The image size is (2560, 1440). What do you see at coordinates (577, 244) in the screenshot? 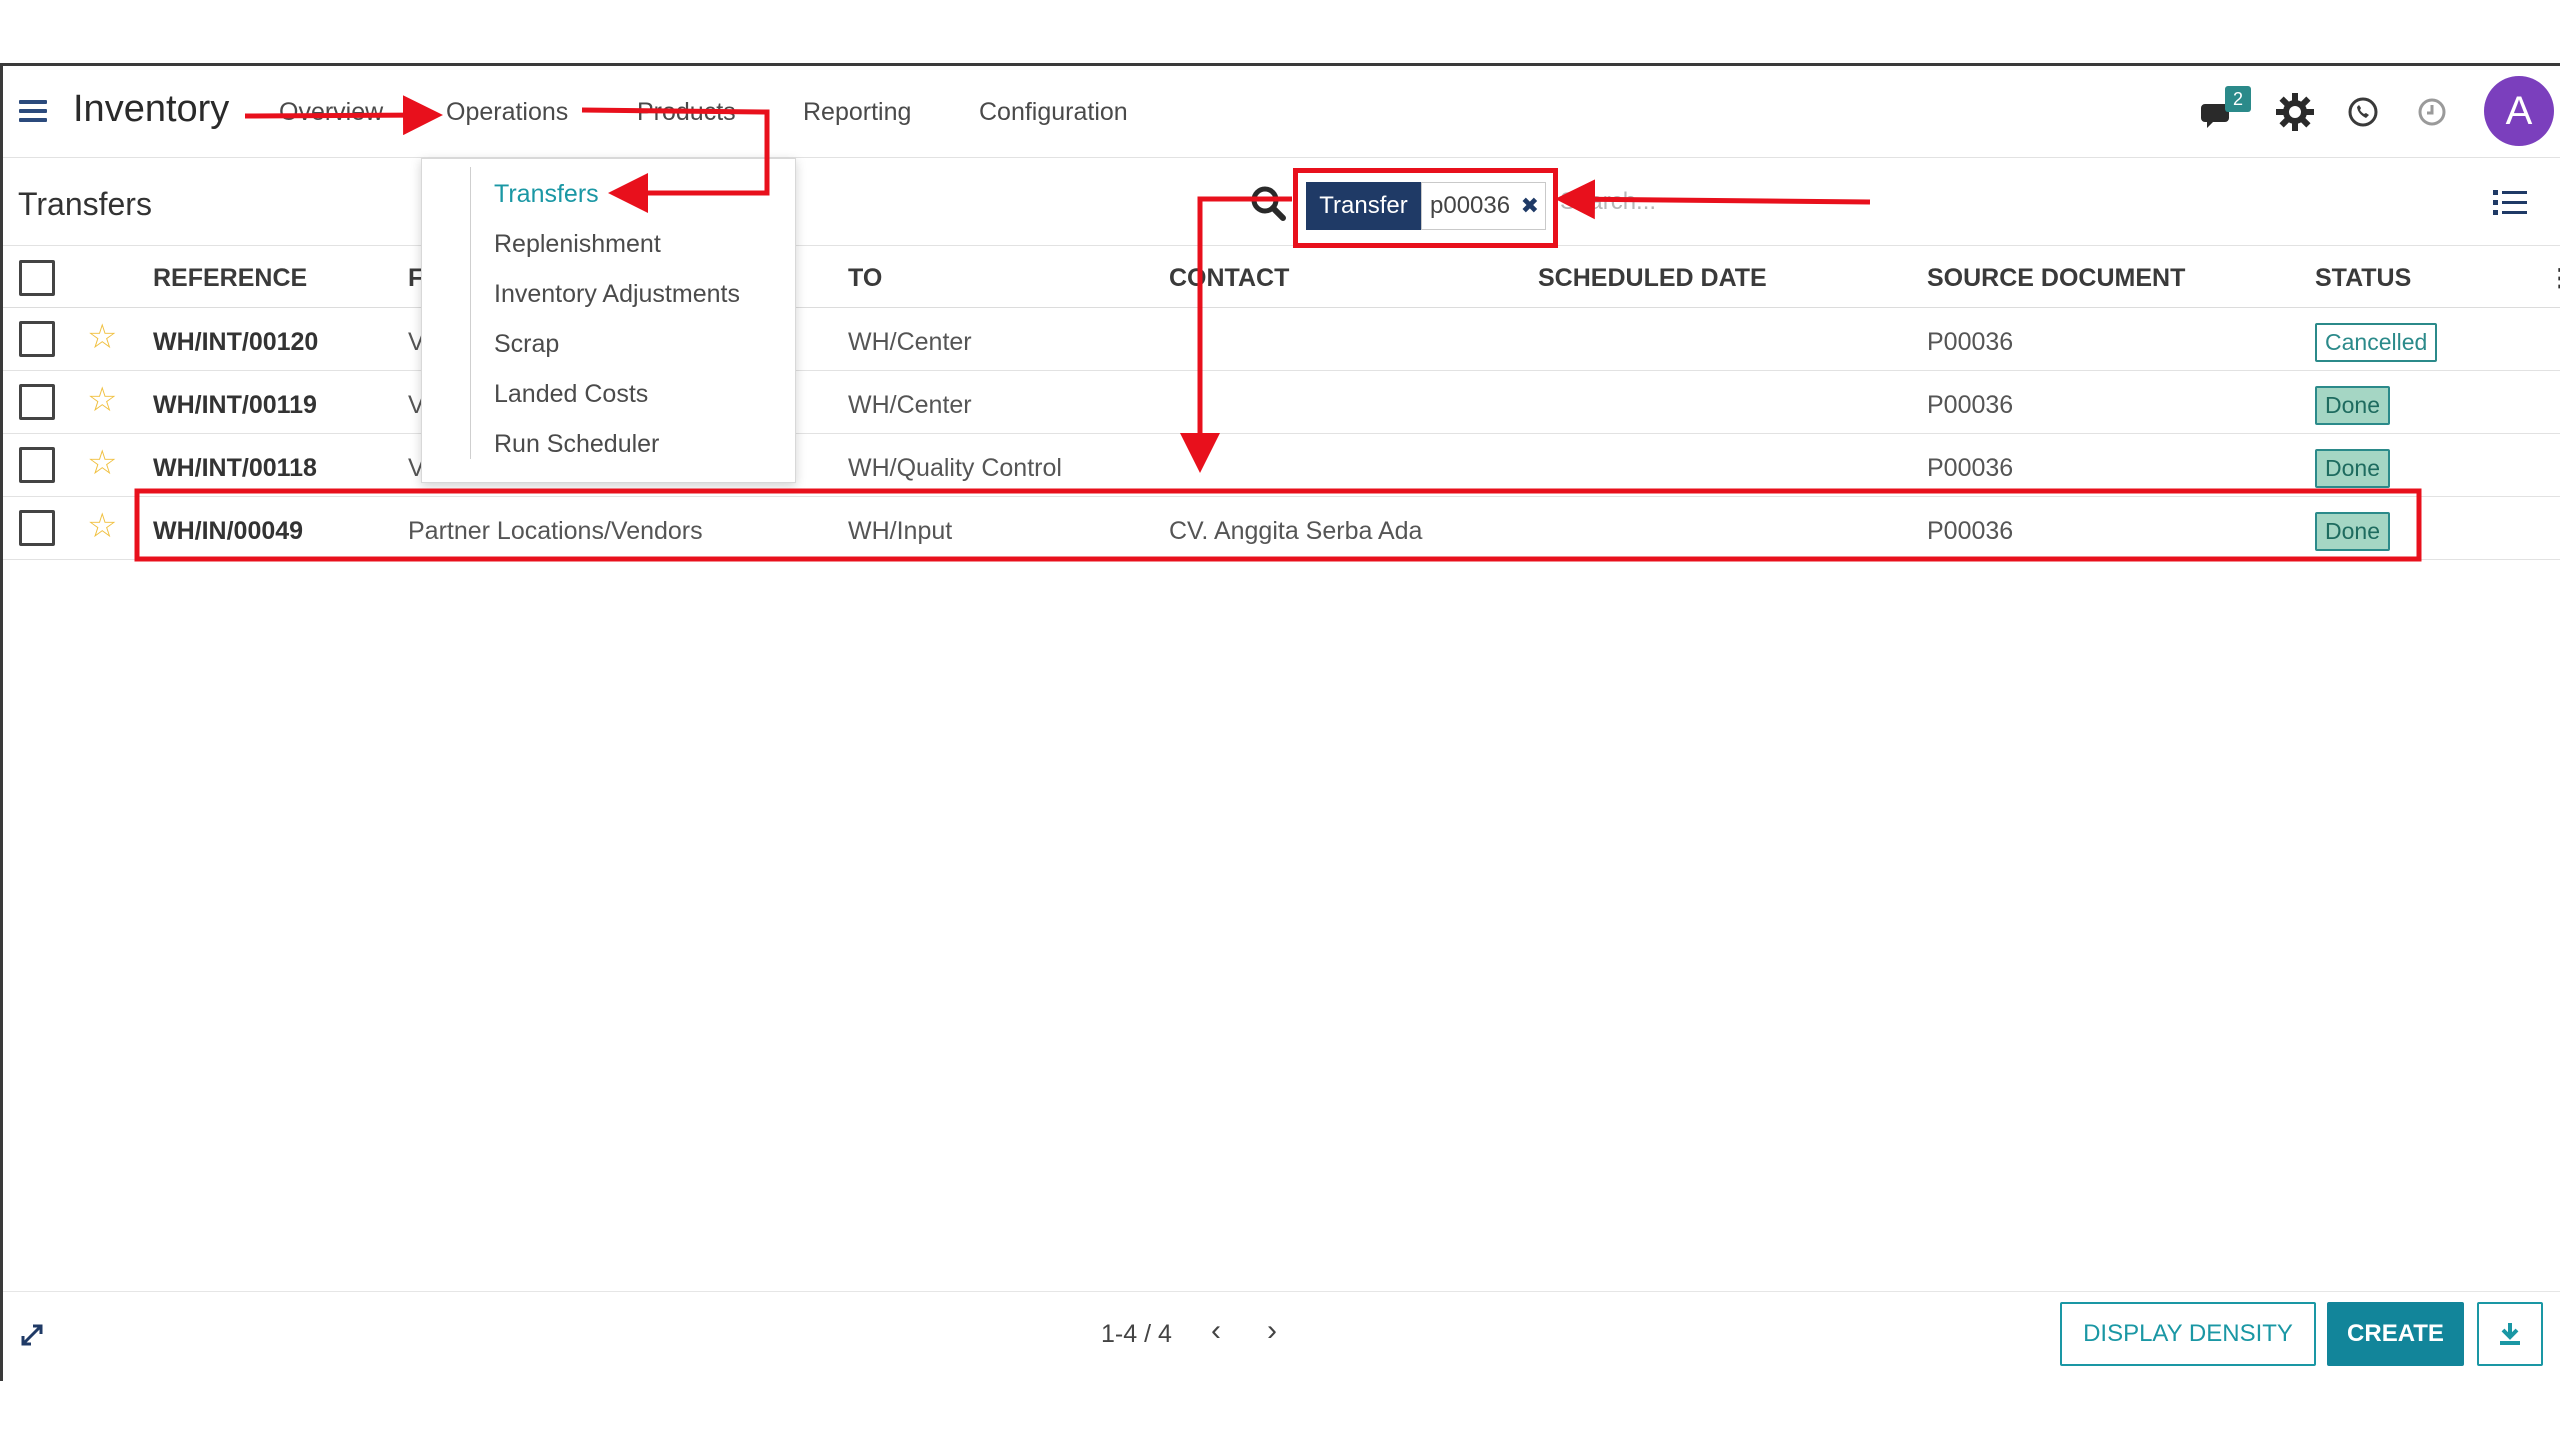
I see `menu-item-replenishment: Replenishment` at bounding box center [577, 244].